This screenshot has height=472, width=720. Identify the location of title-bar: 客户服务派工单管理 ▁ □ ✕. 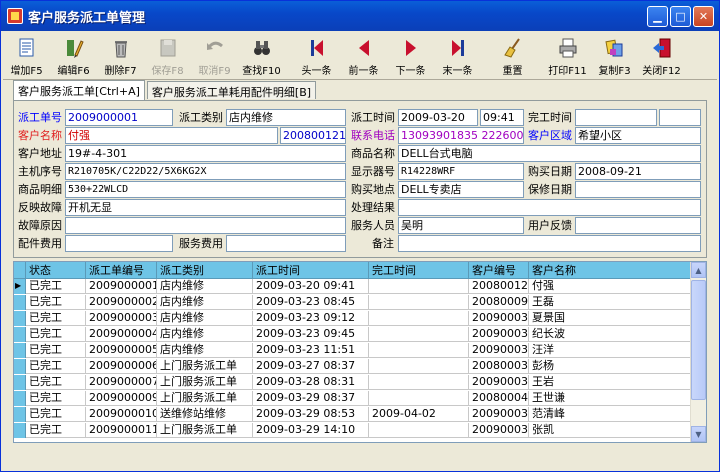
(360, 16).